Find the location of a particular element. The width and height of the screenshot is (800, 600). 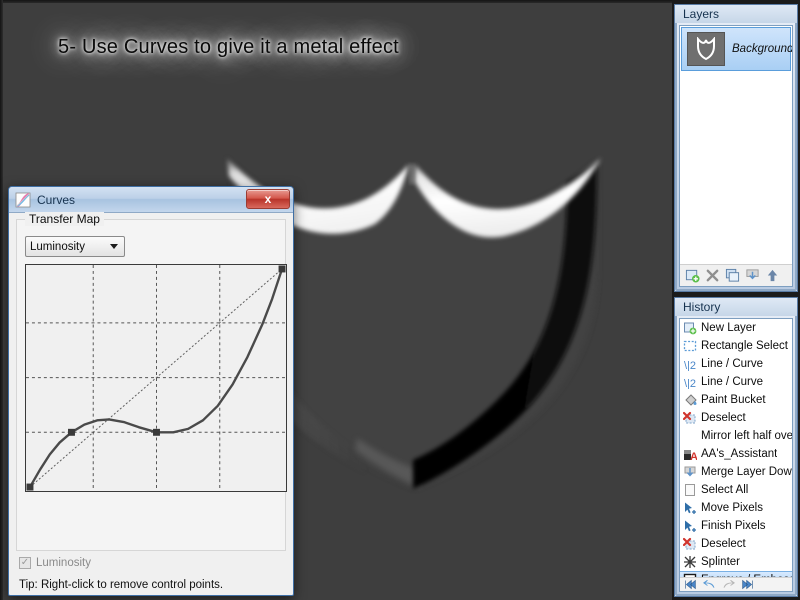

layers-panel: Layers Background is located at coordinates (736, 148).